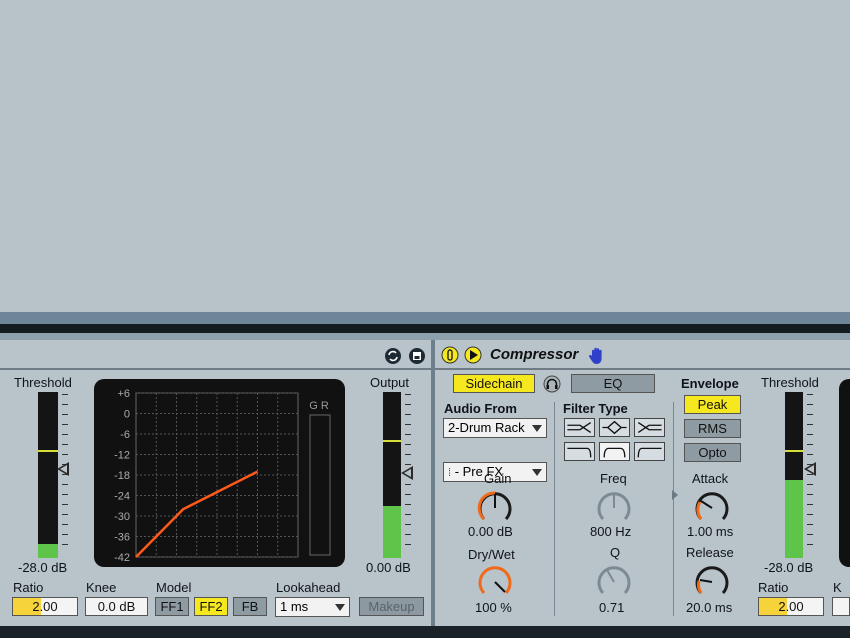  I want to click on graph-tick-label: -6, so click(125, 435).